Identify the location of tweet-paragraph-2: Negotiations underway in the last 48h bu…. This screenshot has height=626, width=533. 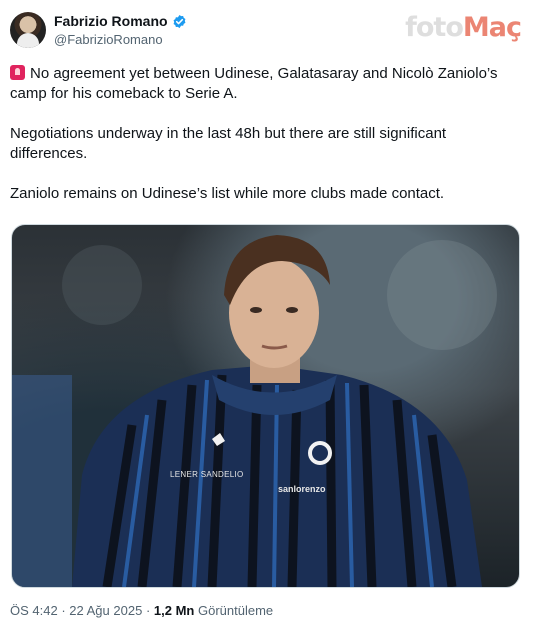
(228, 143).